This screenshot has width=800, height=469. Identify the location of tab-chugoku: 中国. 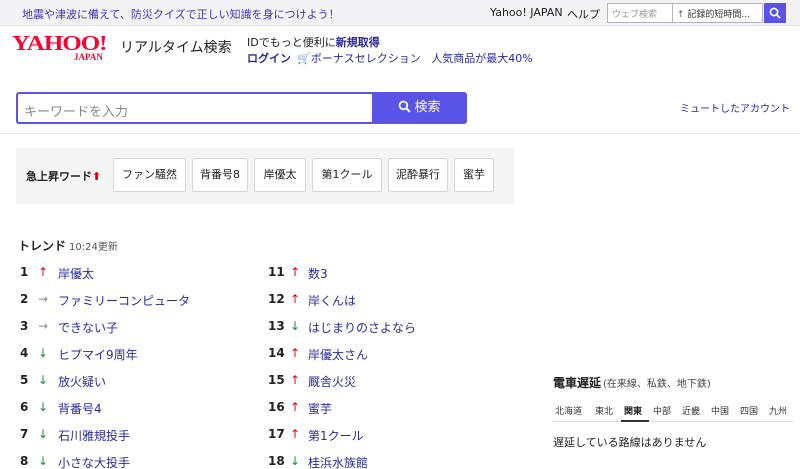
(720, 410).